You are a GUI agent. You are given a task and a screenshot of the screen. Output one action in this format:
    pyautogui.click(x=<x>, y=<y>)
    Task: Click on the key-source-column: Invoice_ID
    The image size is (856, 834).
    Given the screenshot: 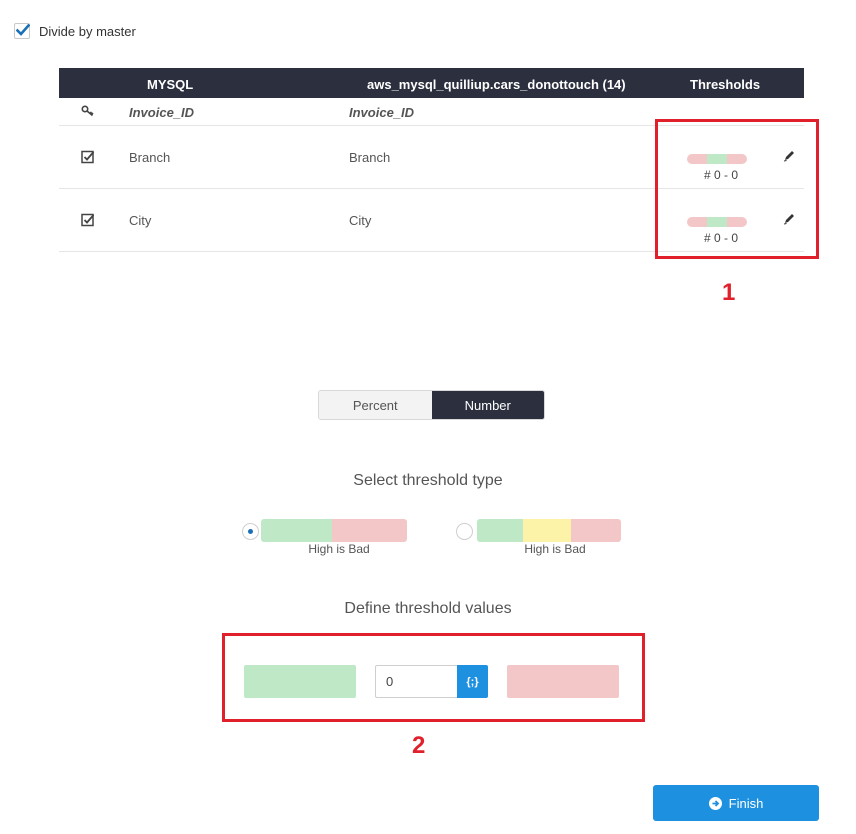 What is the action you would take?
    pyautogui.click(x=162, y=112)
    